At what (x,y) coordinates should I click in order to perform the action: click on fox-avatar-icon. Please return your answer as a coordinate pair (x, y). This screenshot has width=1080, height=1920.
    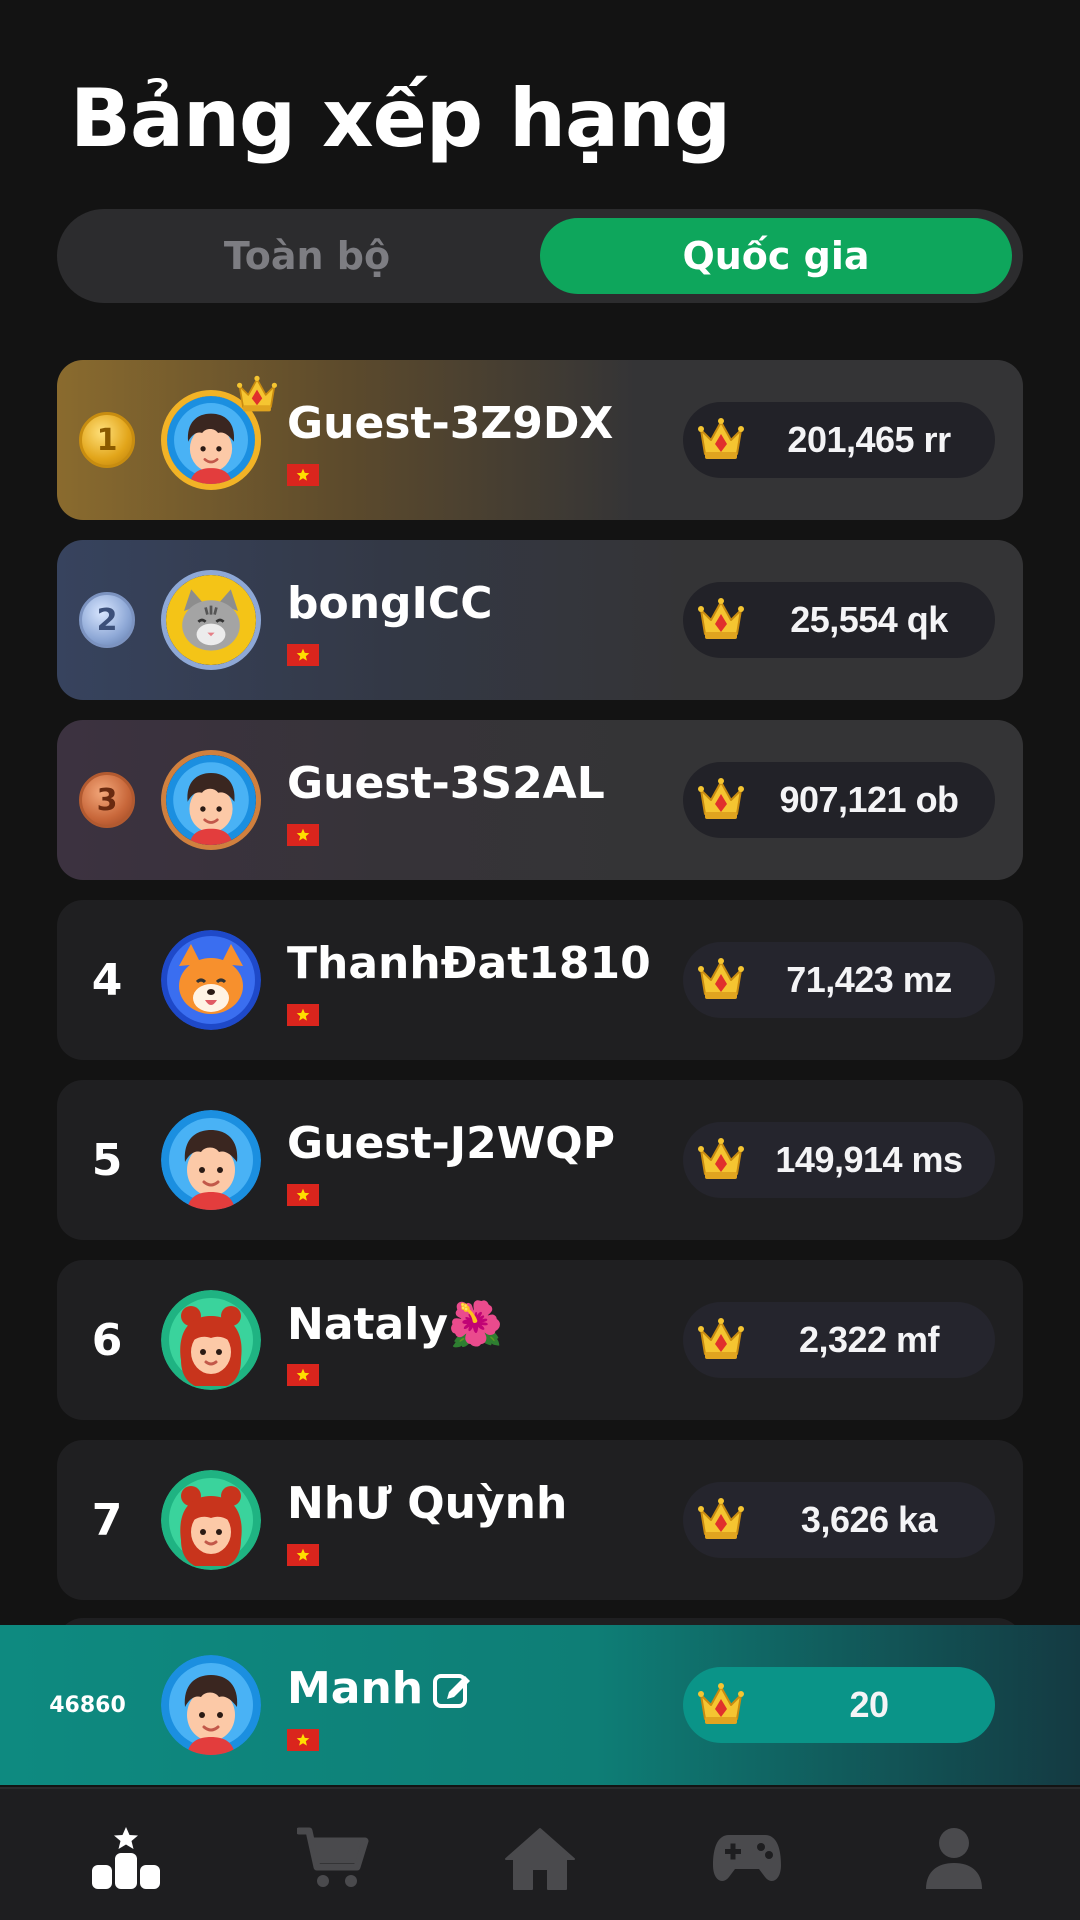
    Looking at the image, I should click on (211, 980).